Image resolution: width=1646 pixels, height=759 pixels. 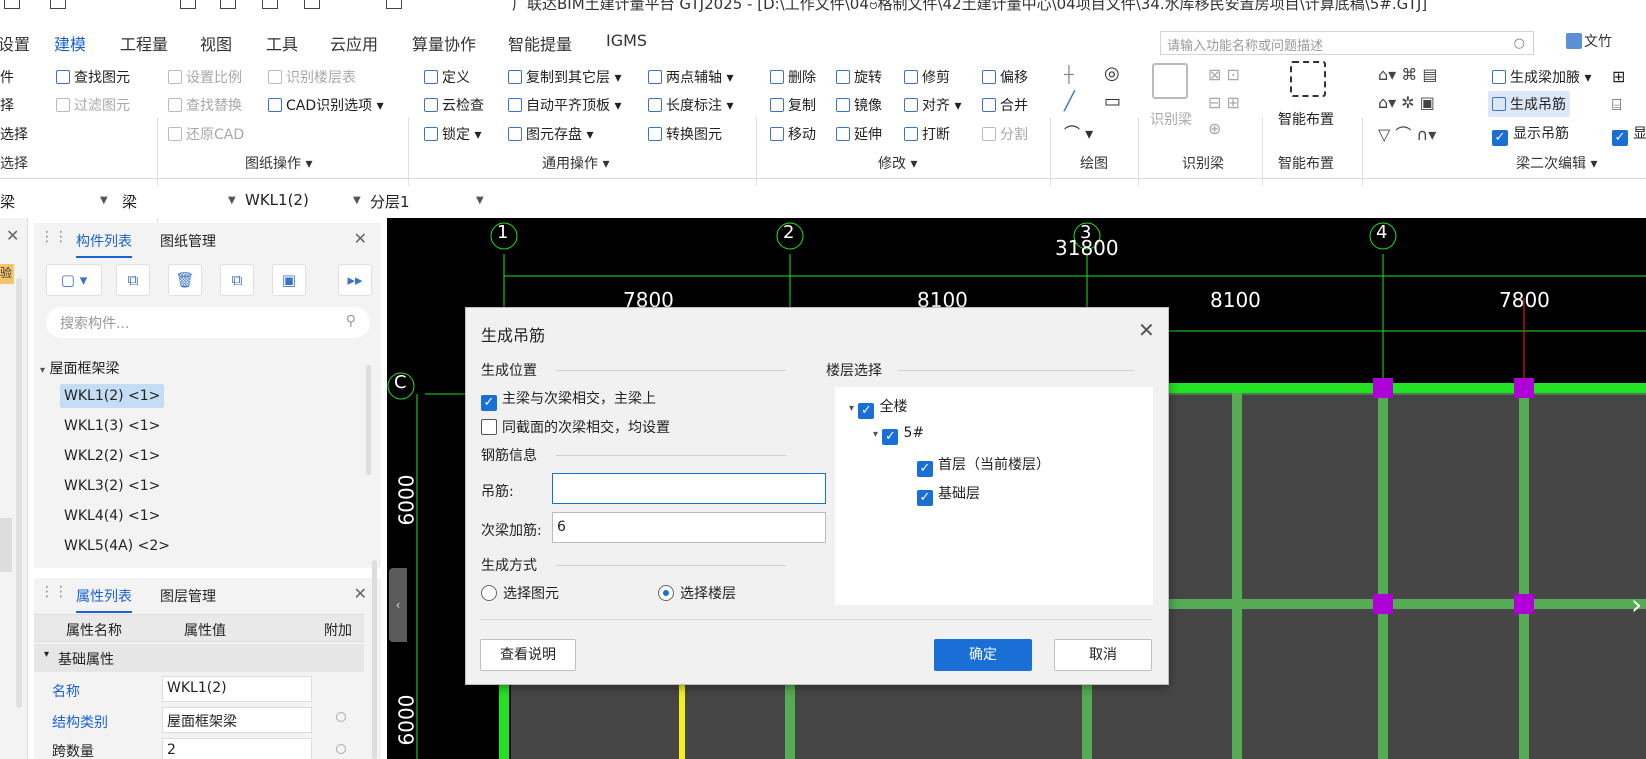 I want to click on beam-tool-icons-2: ⌂▾ ✲ ▣, so click(x=1406, y=102).